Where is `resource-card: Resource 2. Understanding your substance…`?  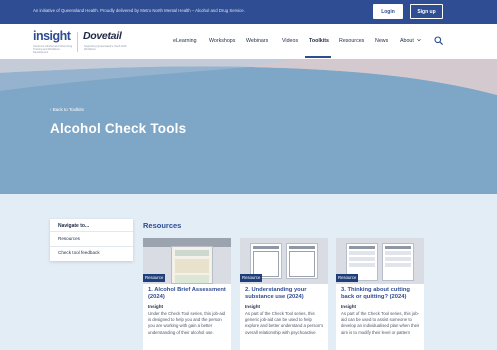
resource-card: Resource 2. Understanding your substance… is located at coordinates (284, 294).